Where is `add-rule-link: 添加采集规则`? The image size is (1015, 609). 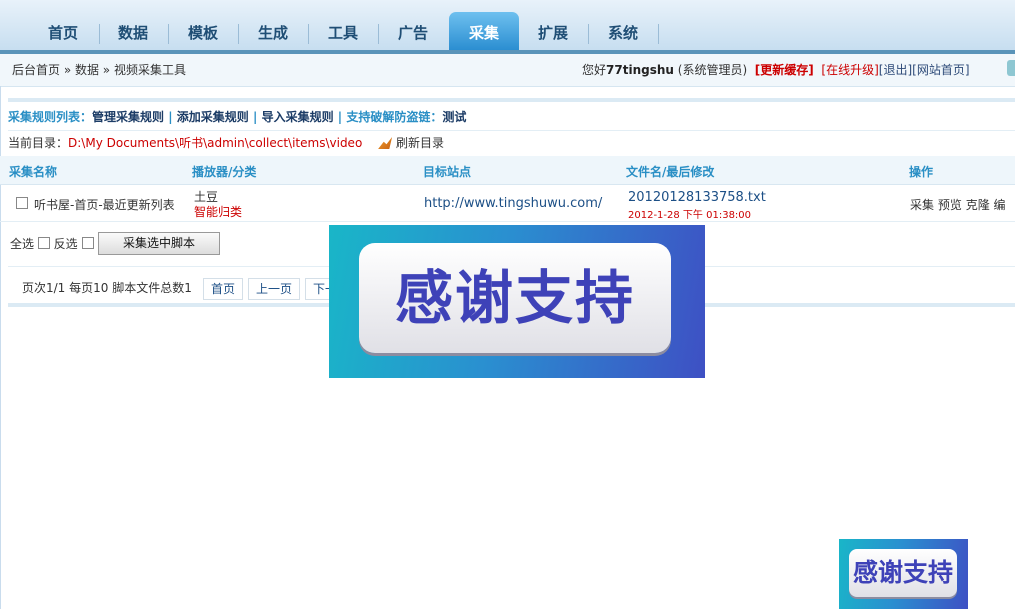 add-rule-link: 添加采集规则 is located at coordinates (213, 117).